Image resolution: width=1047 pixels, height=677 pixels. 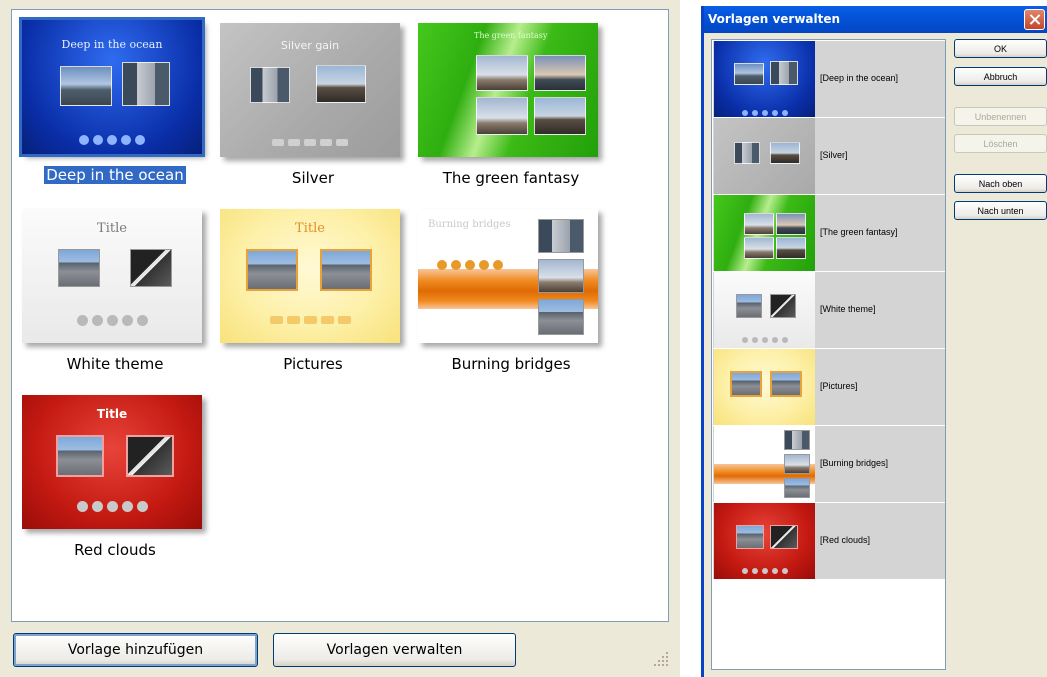 I want to click on ok-button: OK, so click(x=1000, y=48).